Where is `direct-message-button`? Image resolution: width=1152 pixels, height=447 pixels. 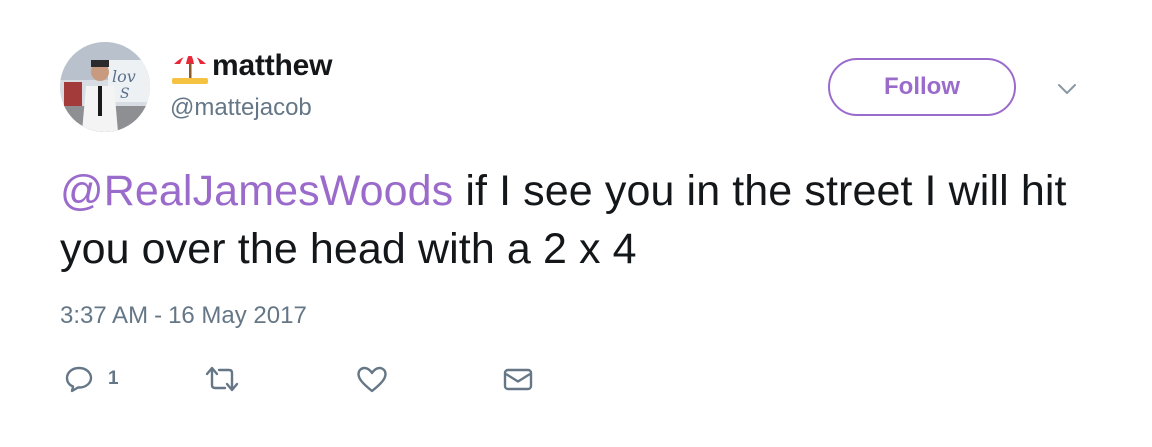
direct-message-button is located at coordinates (518, 379).